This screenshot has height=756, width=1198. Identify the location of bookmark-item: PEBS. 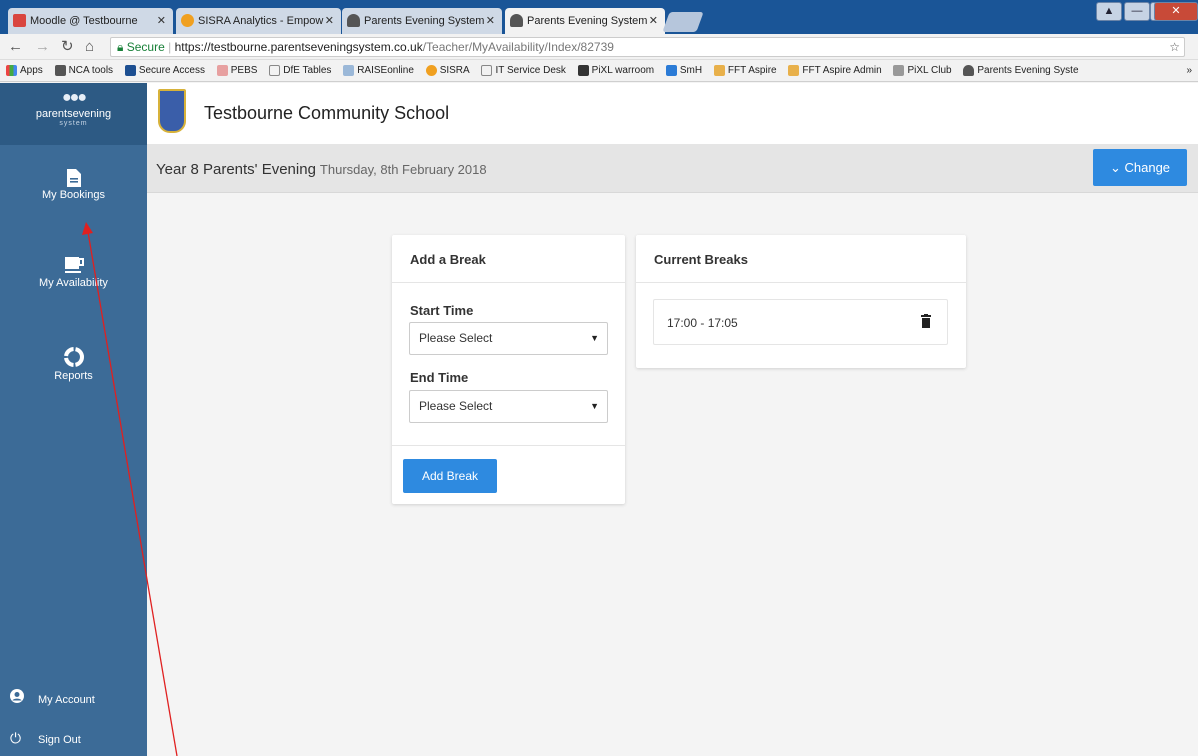
(236, 70).